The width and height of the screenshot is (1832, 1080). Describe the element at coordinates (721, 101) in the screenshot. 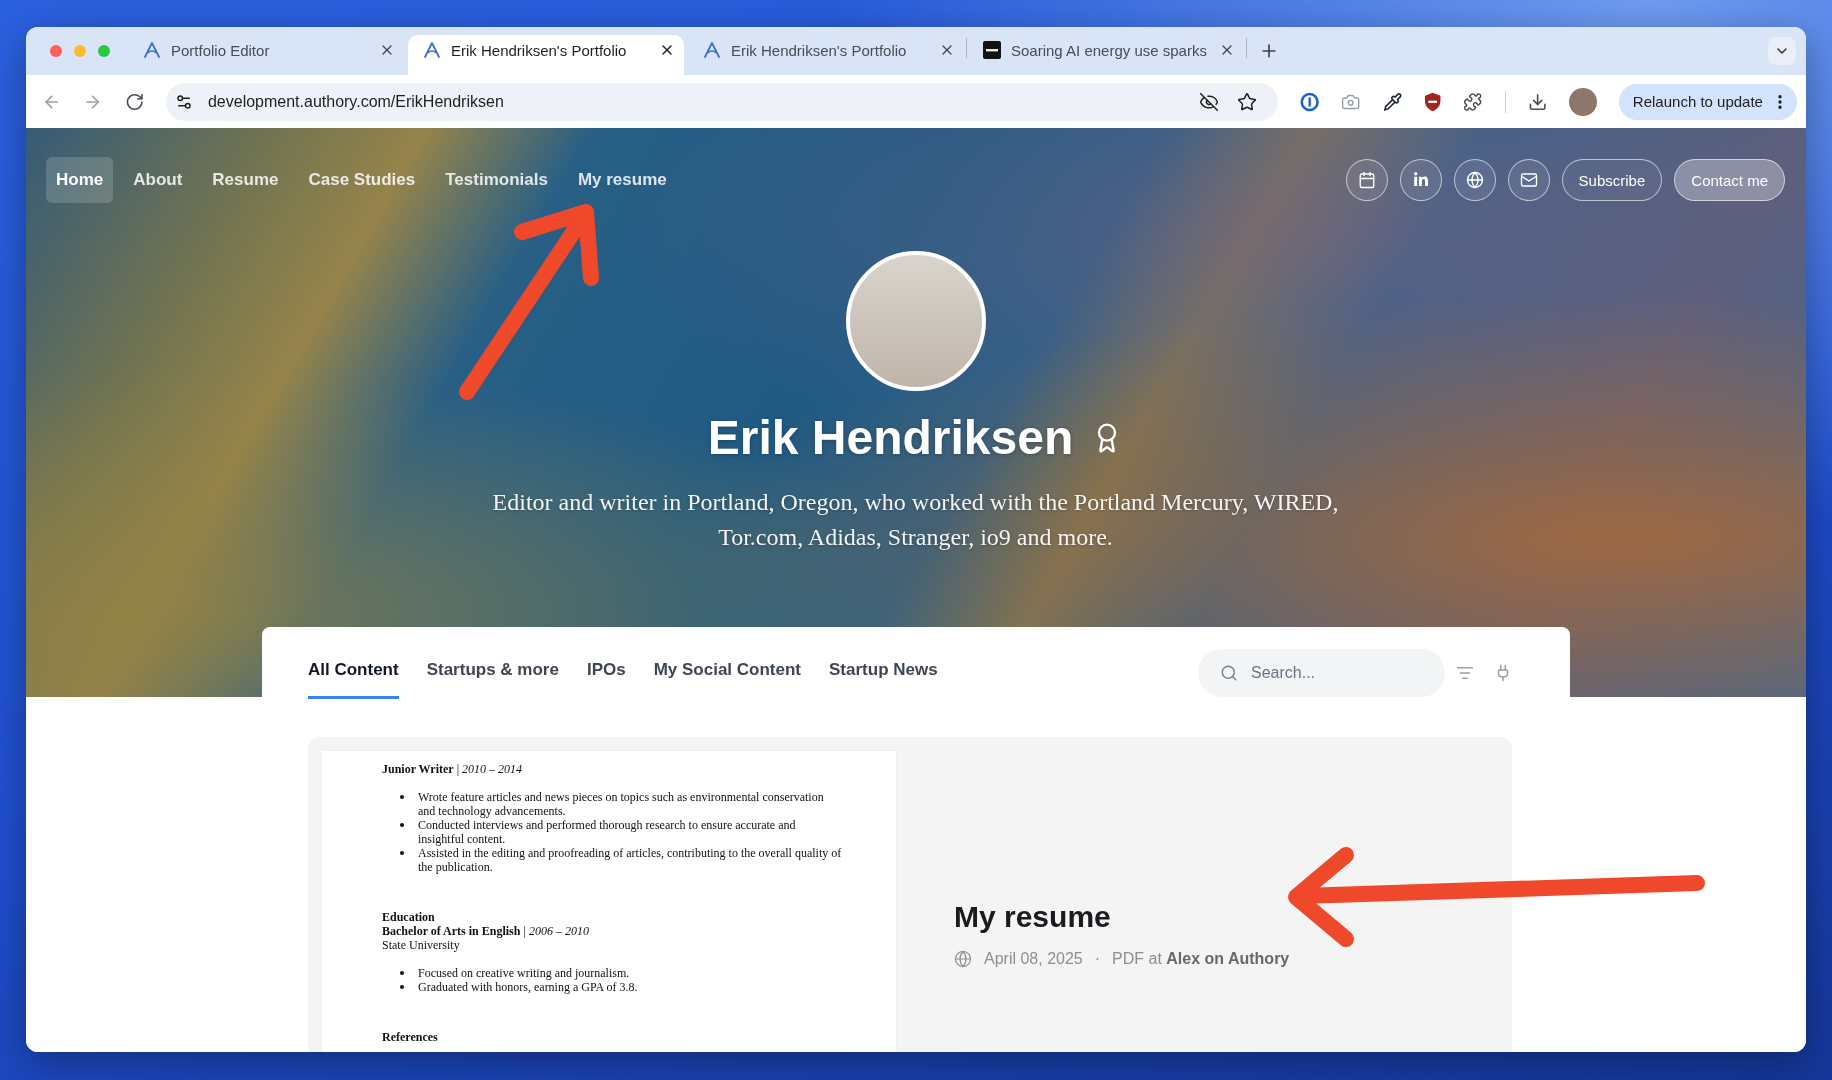

I see `address-bar: development.authory.com/ErikHendriksen` at that location.